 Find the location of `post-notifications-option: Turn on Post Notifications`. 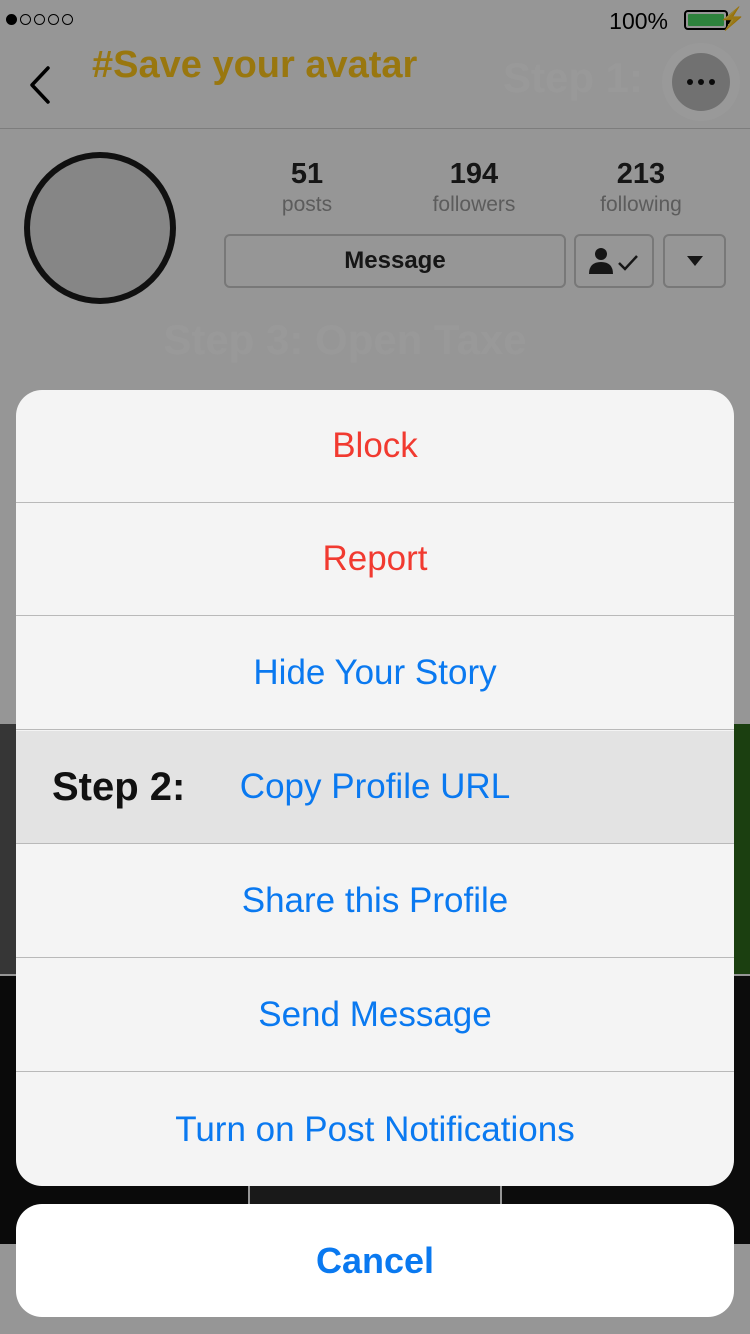

post-notifications-option: Turn on Post Notifications is located at coordinates (375, 1129).